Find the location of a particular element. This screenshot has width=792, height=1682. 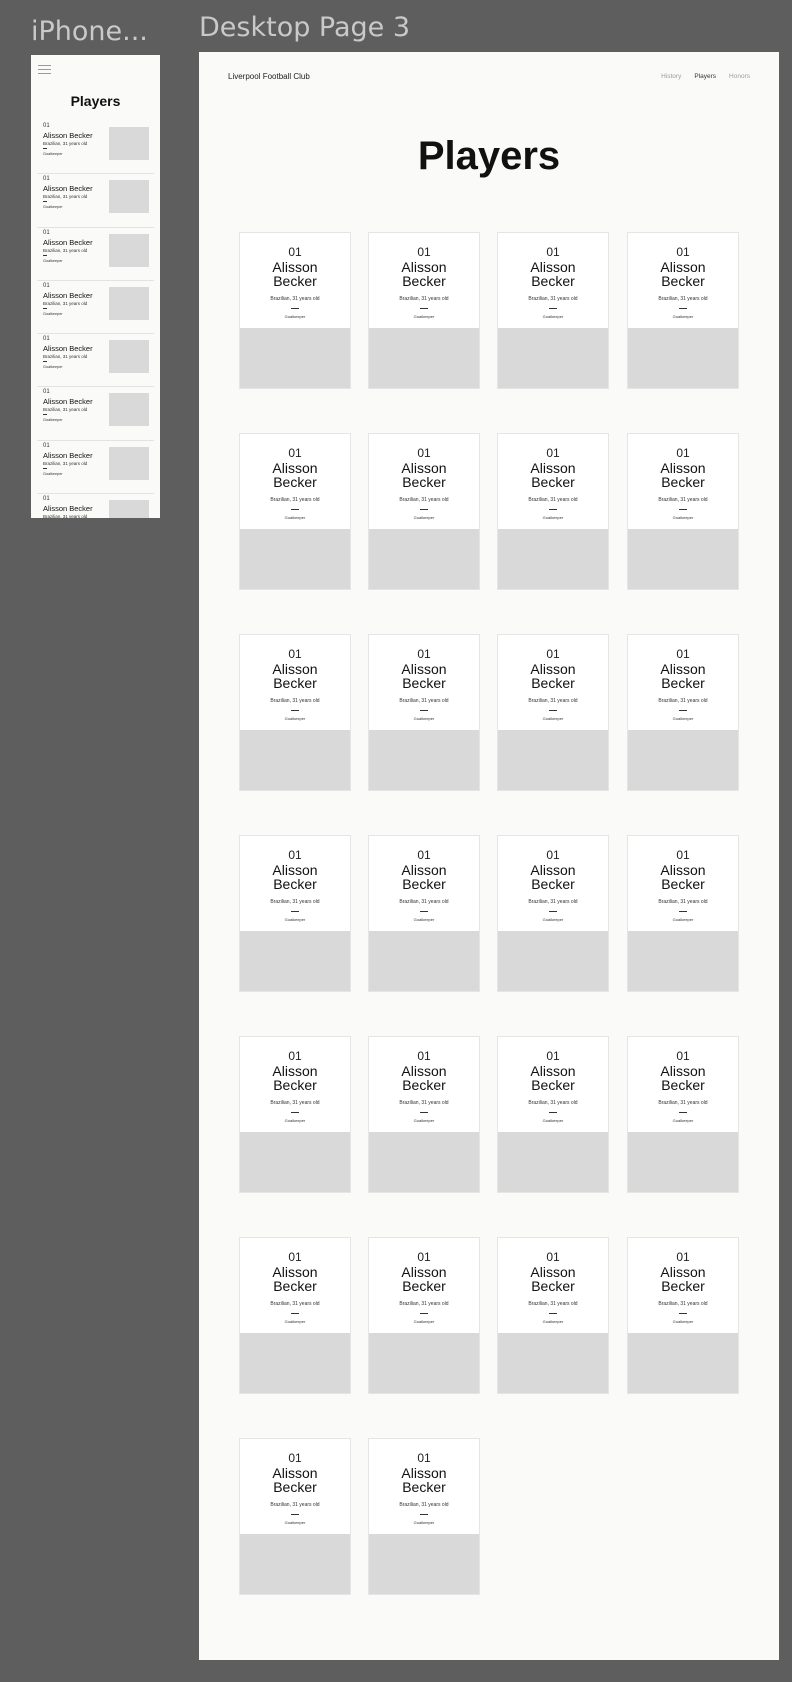

nav-link-players: Players is located at coordinates (705, 76).